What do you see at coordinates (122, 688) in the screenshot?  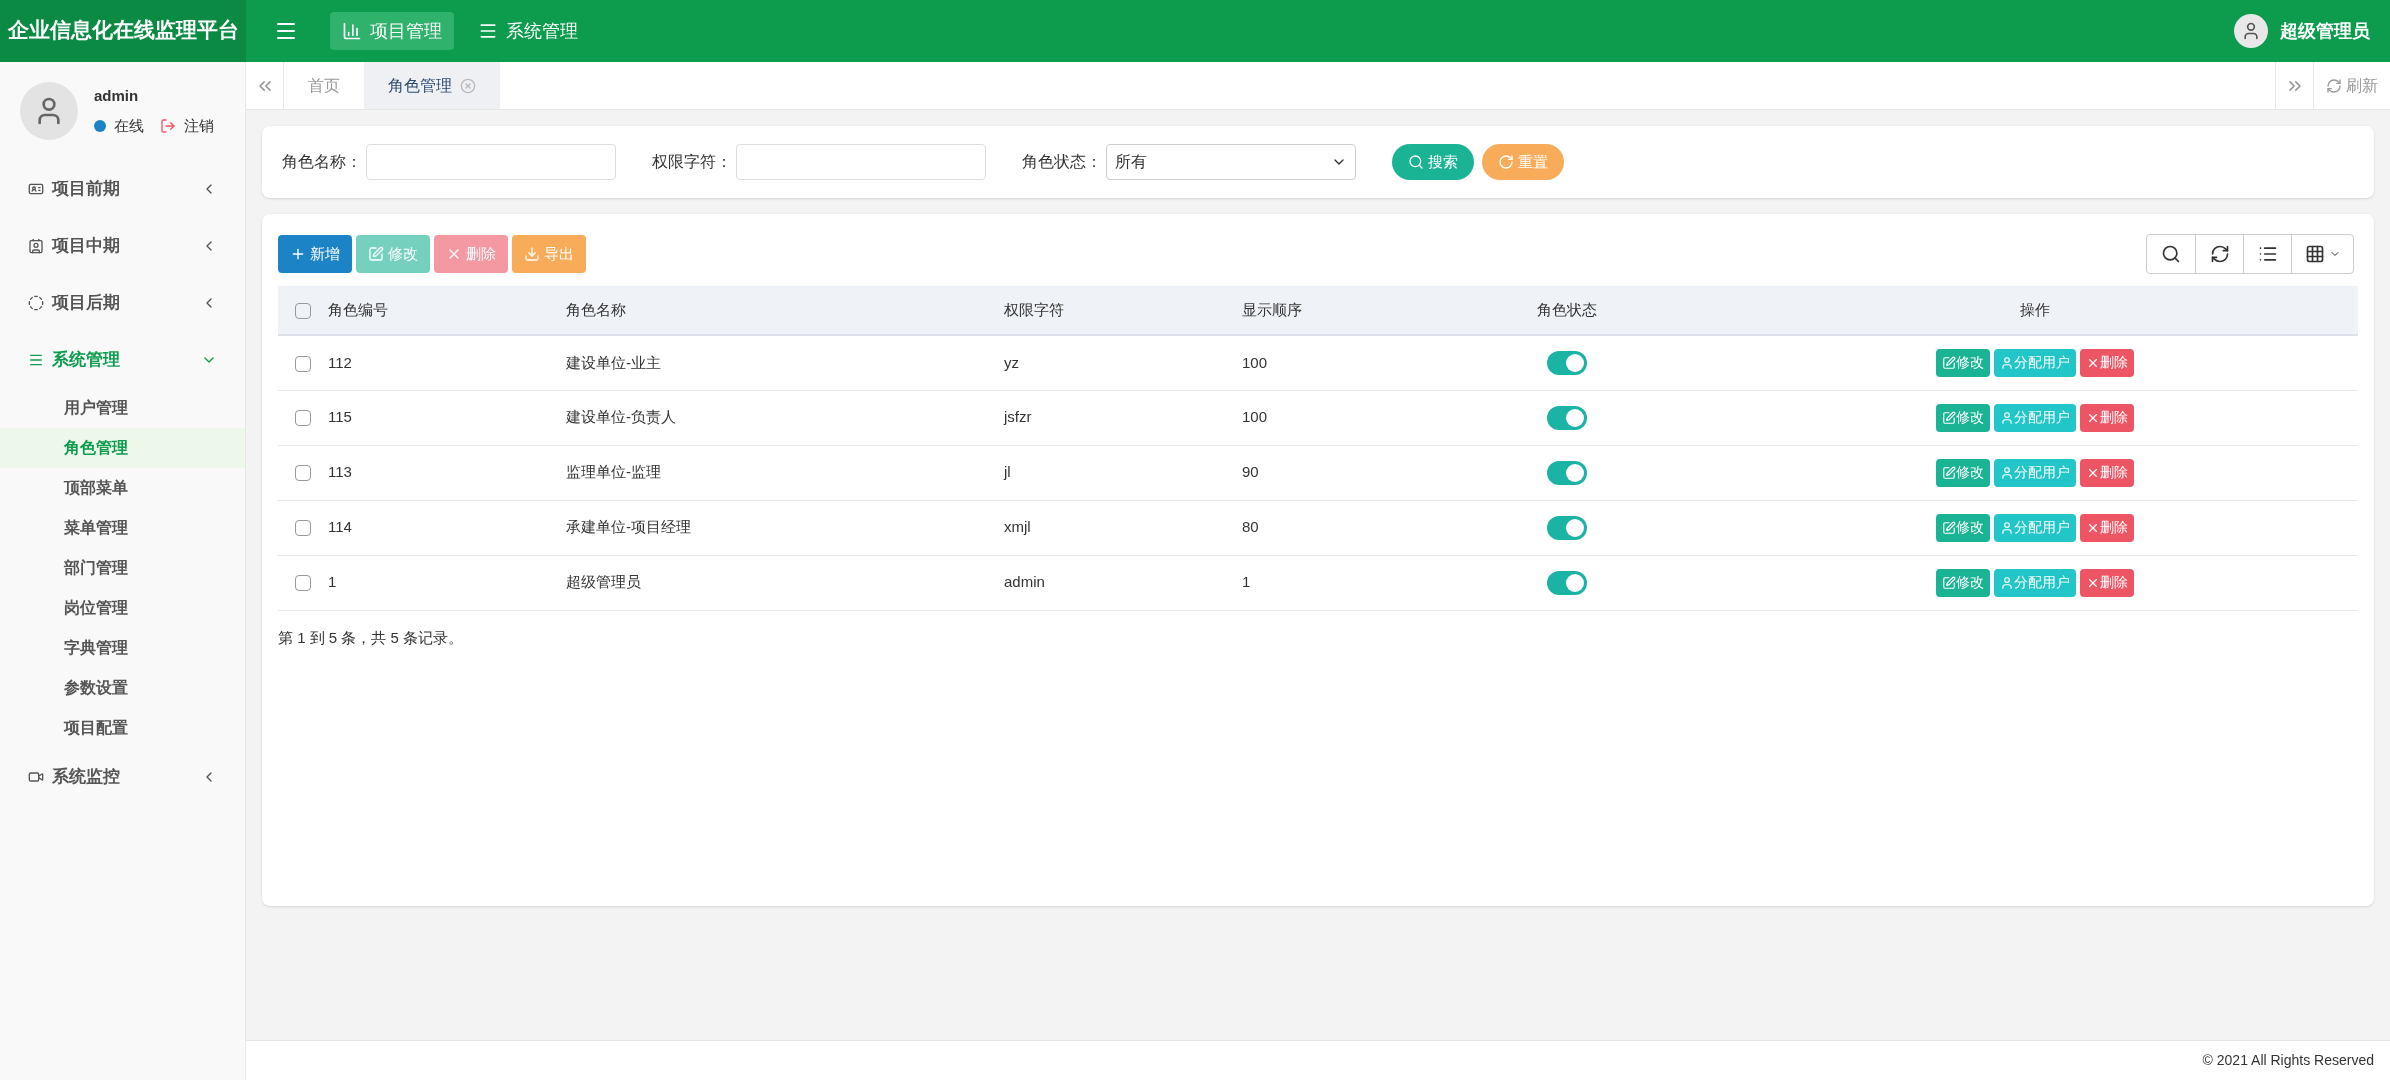 I see `sidebar-subitem: 参数设置` at bounding box center [122, 688].